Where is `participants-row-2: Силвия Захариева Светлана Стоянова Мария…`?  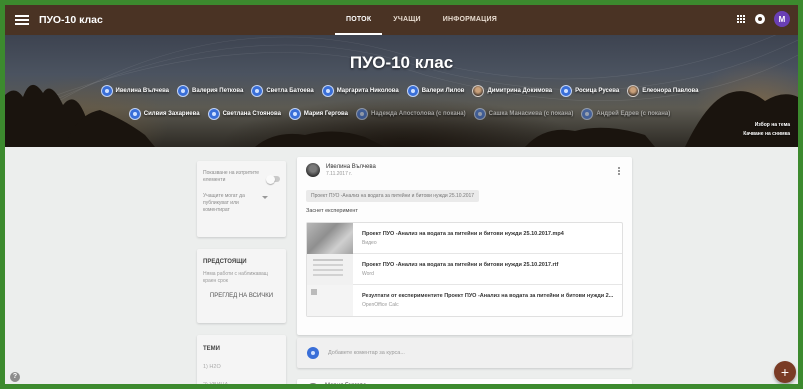 participants-row-2: Силвия Захариева Светлана Стоянова Мария… is located at coordinates (401, 114).